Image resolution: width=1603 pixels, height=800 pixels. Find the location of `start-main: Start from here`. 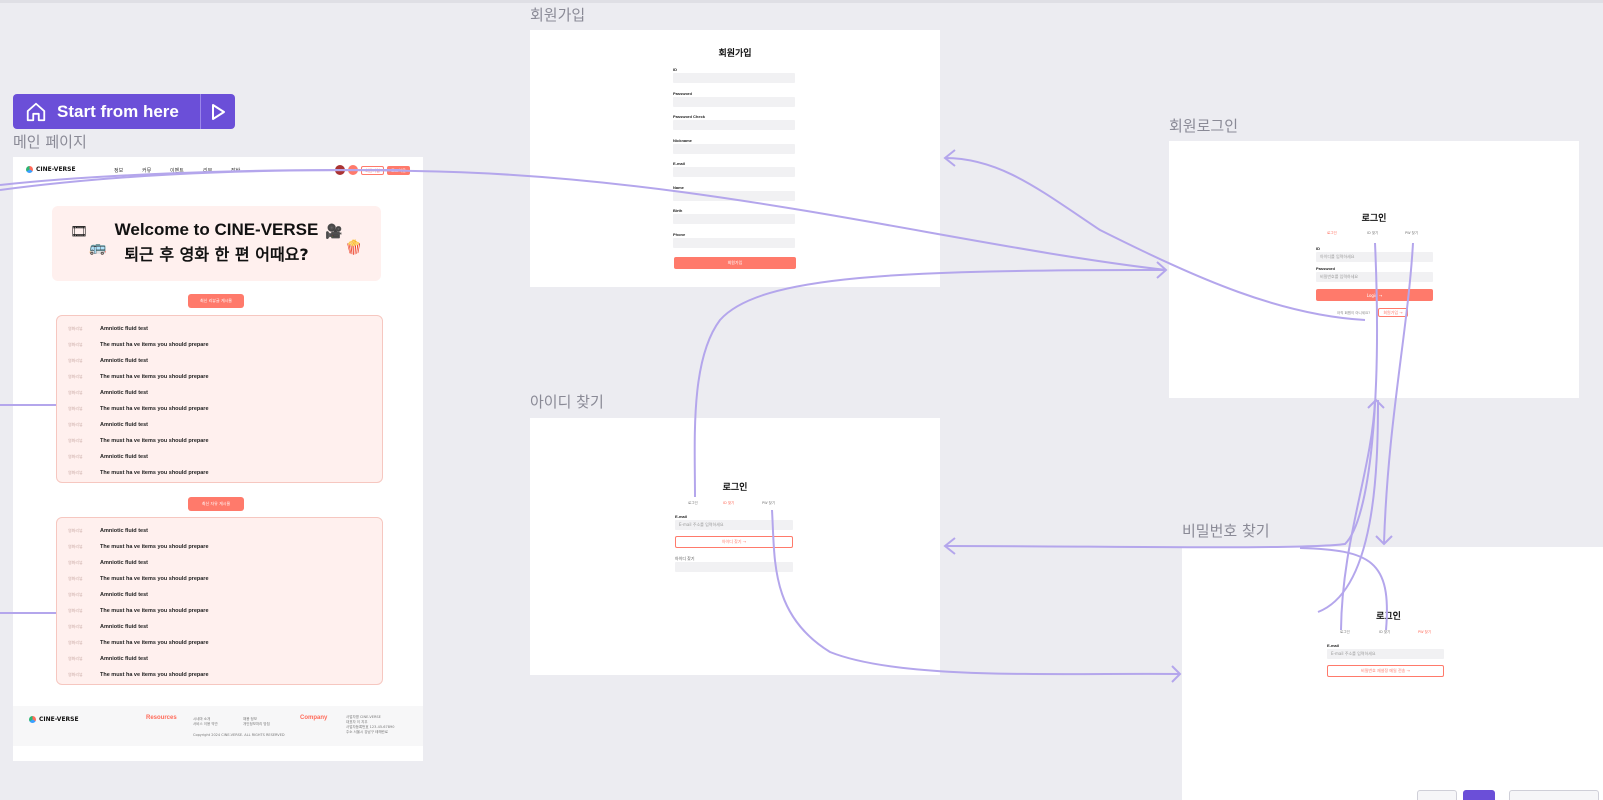

start-main: Start from here is located at coordinates (106, 111).